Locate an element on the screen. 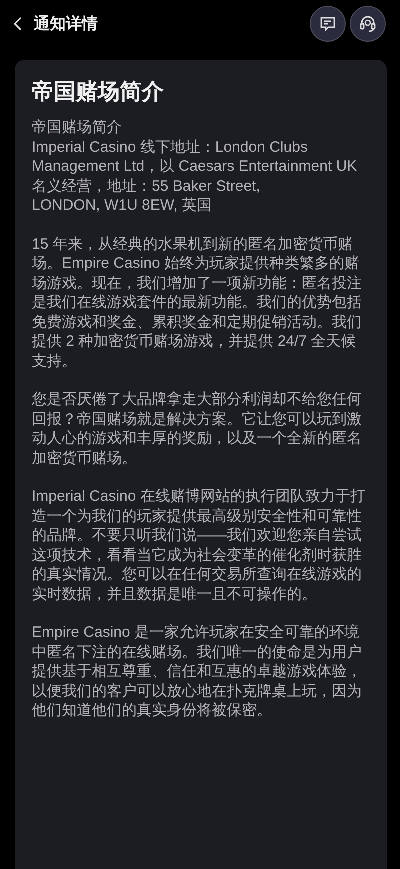 This screenshot has height=869, width=400. paragraph: 帝国赌场简介 is located at coordinates (77, 128).